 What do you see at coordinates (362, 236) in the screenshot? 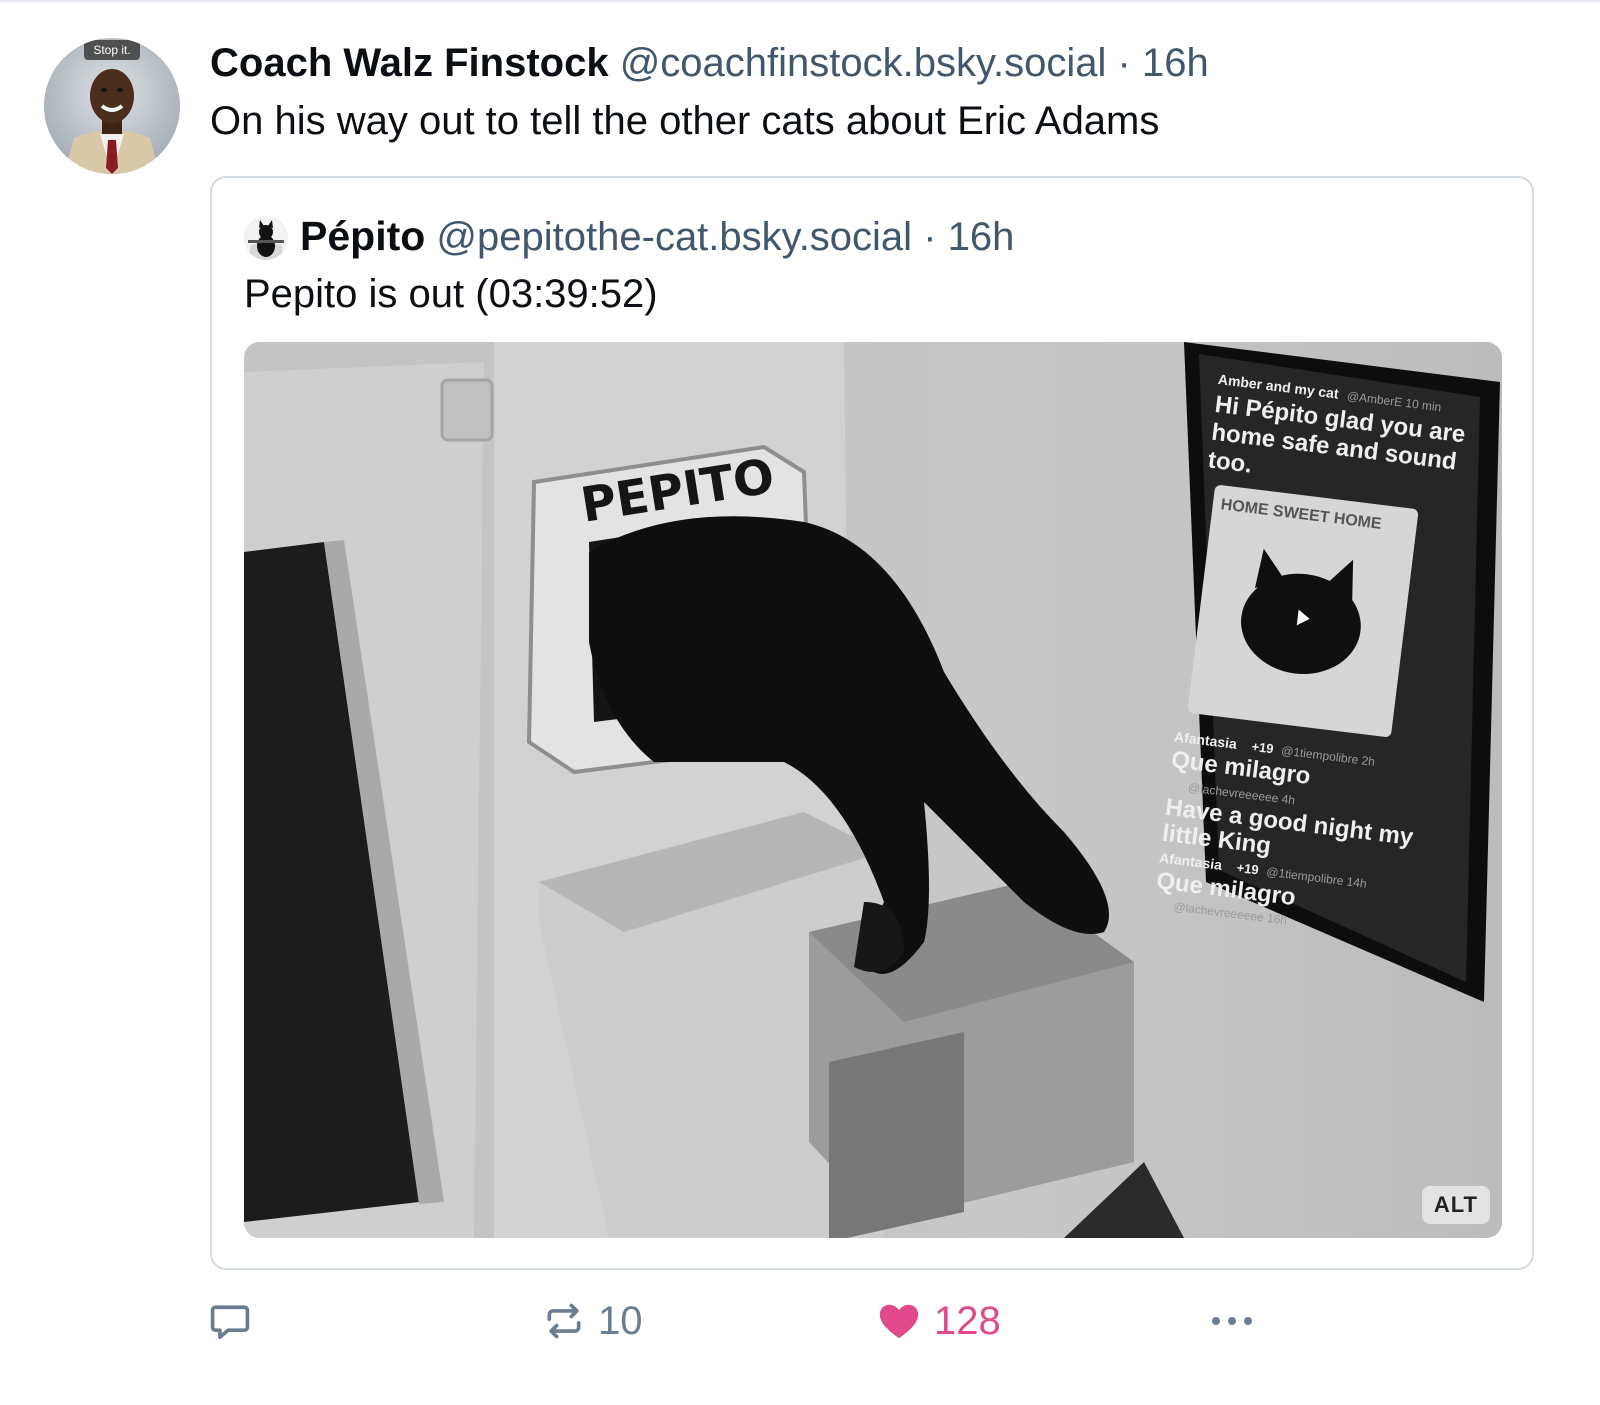
I see `quoted-author-display-name: Pépito` at bounding box center [362, 236].